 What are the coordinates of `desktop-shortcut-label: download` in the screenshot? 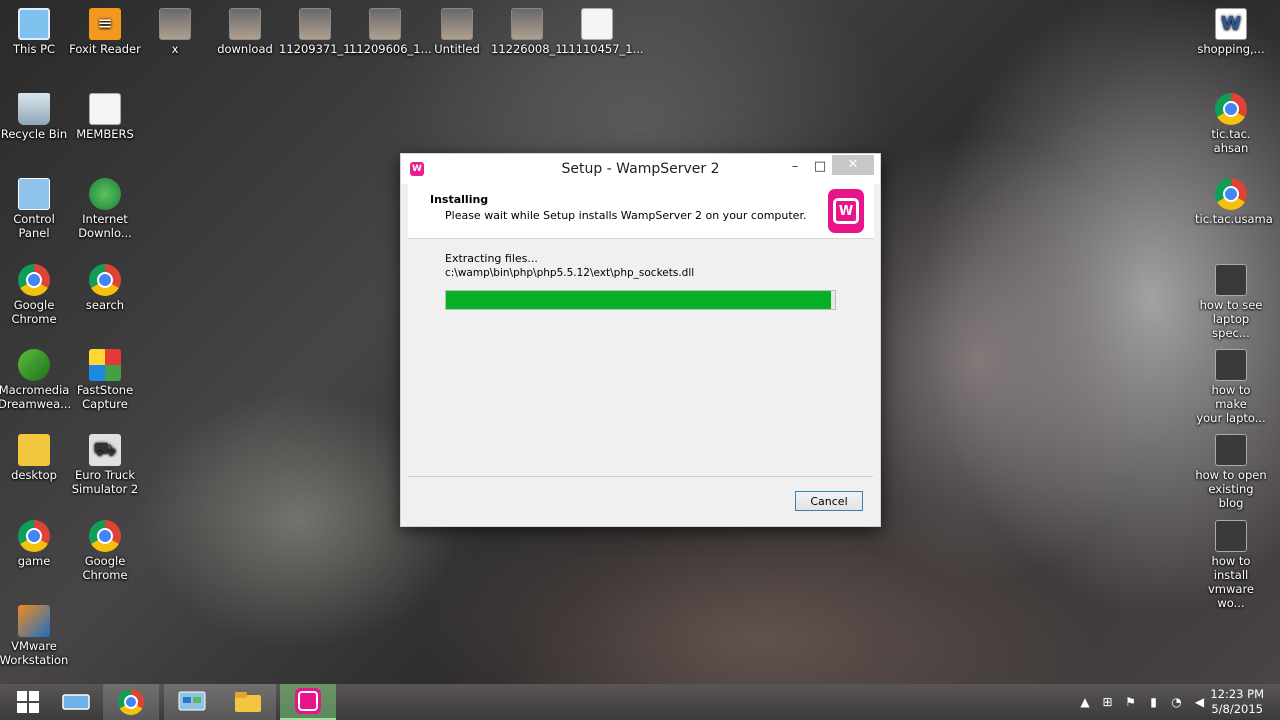 It's located at (245, 49).